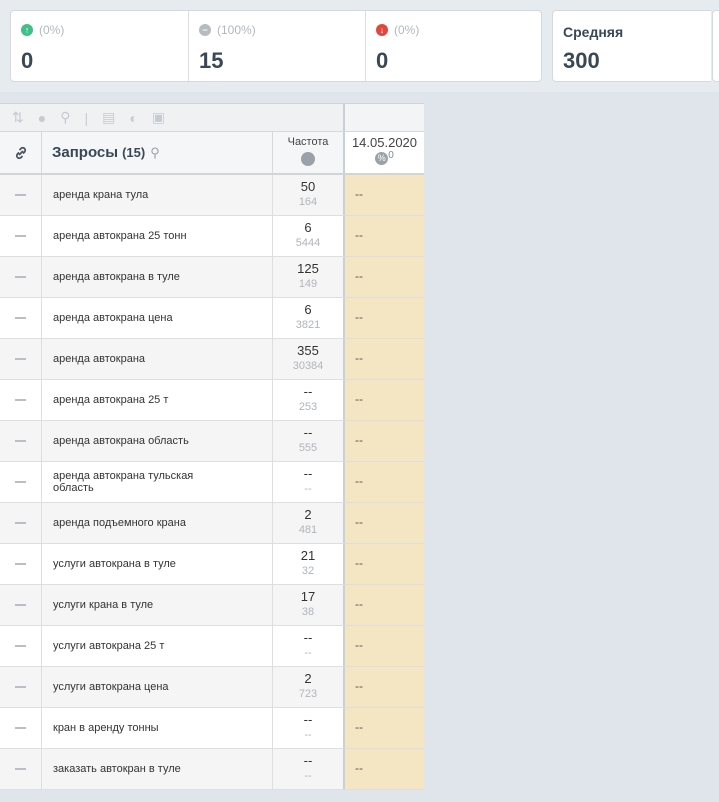 The image size is (719, 802). I want to click on table-row: аренда автокрана область -- 555 --, so click(212, 441).